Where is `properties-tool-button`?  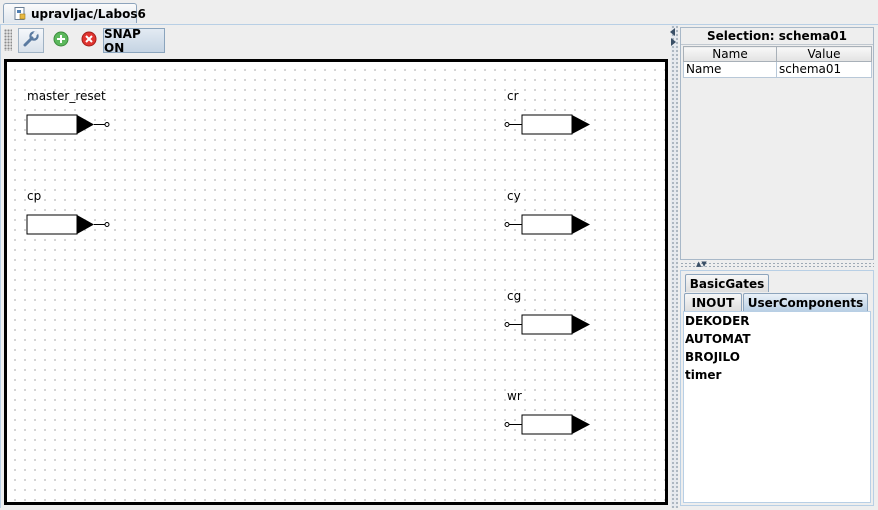 properties-tool-button is located at coordinates (31, 40).